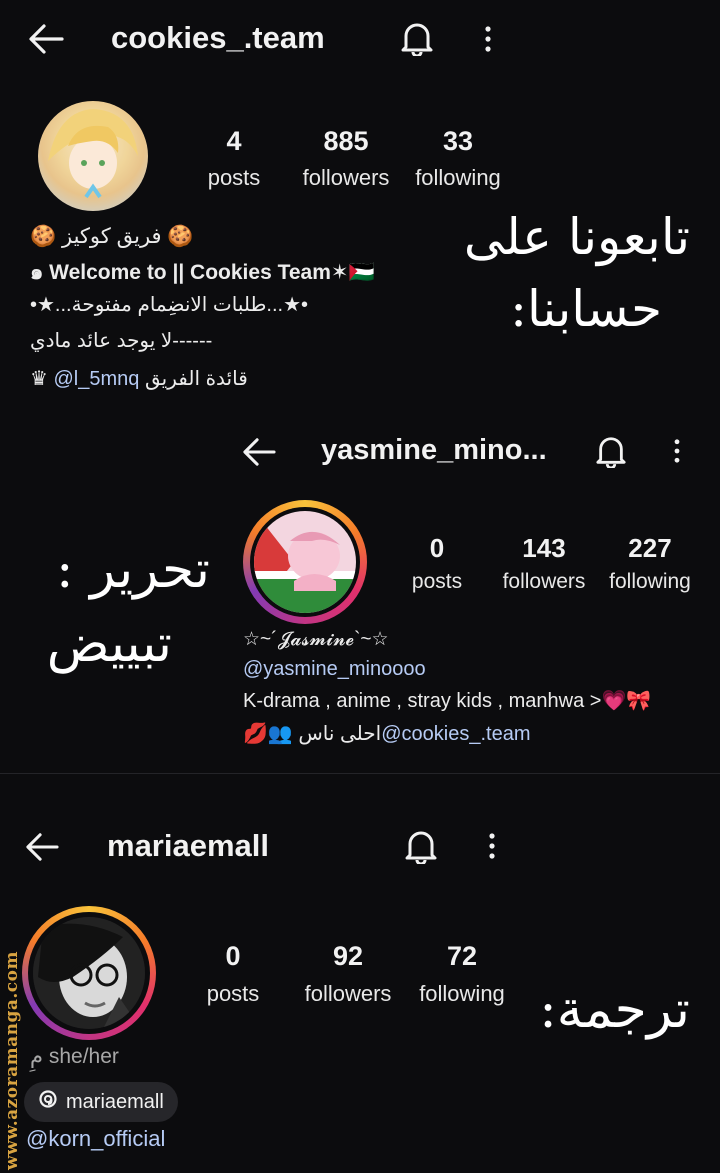 The width and height of the screenshot is (720, 1173). I want to click on profile3-threads-label: mariaemall, so click(115, 1101).